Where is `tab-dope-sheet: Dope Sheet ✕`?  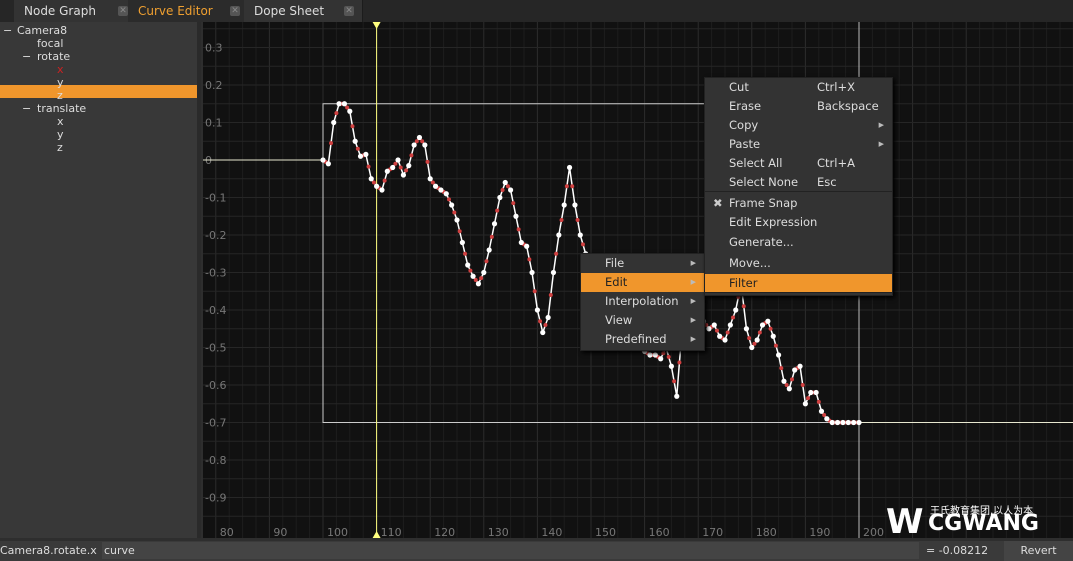 tab-dope-sheet: Dope Sheet ✕ is located at coordinates (303, 11).